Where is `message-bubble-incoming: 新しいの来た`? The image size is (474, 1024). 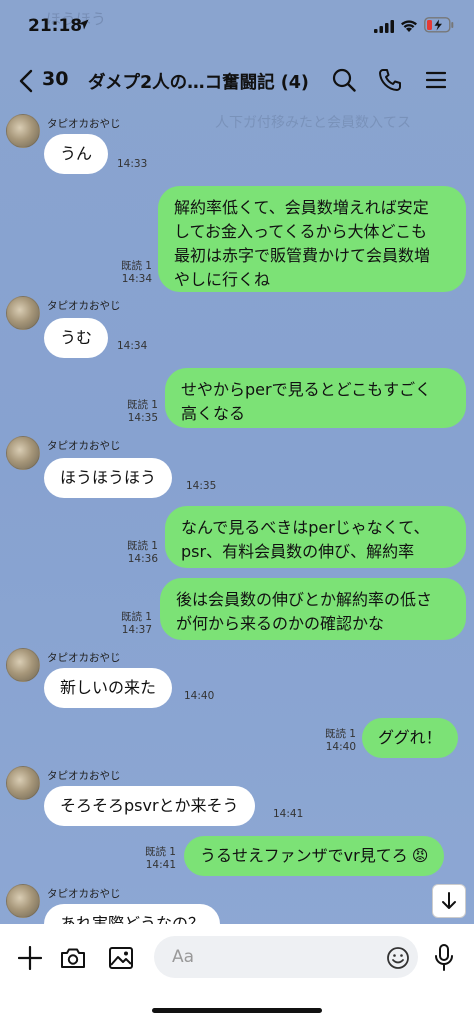 message-bubble-incoming: 新しいの来た is located at coordinates (108, 688).